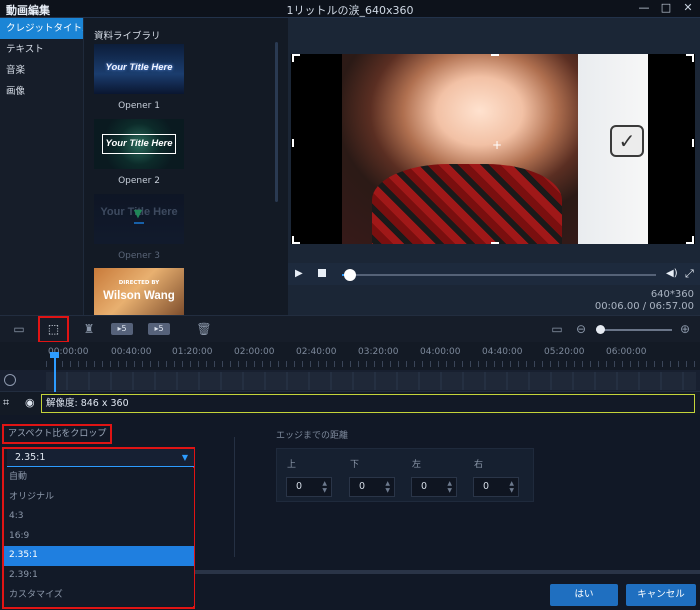  What do you see at coordinates (371, 381) in the screenshot?
I see `video-clip` at bounding box center [371, 381].